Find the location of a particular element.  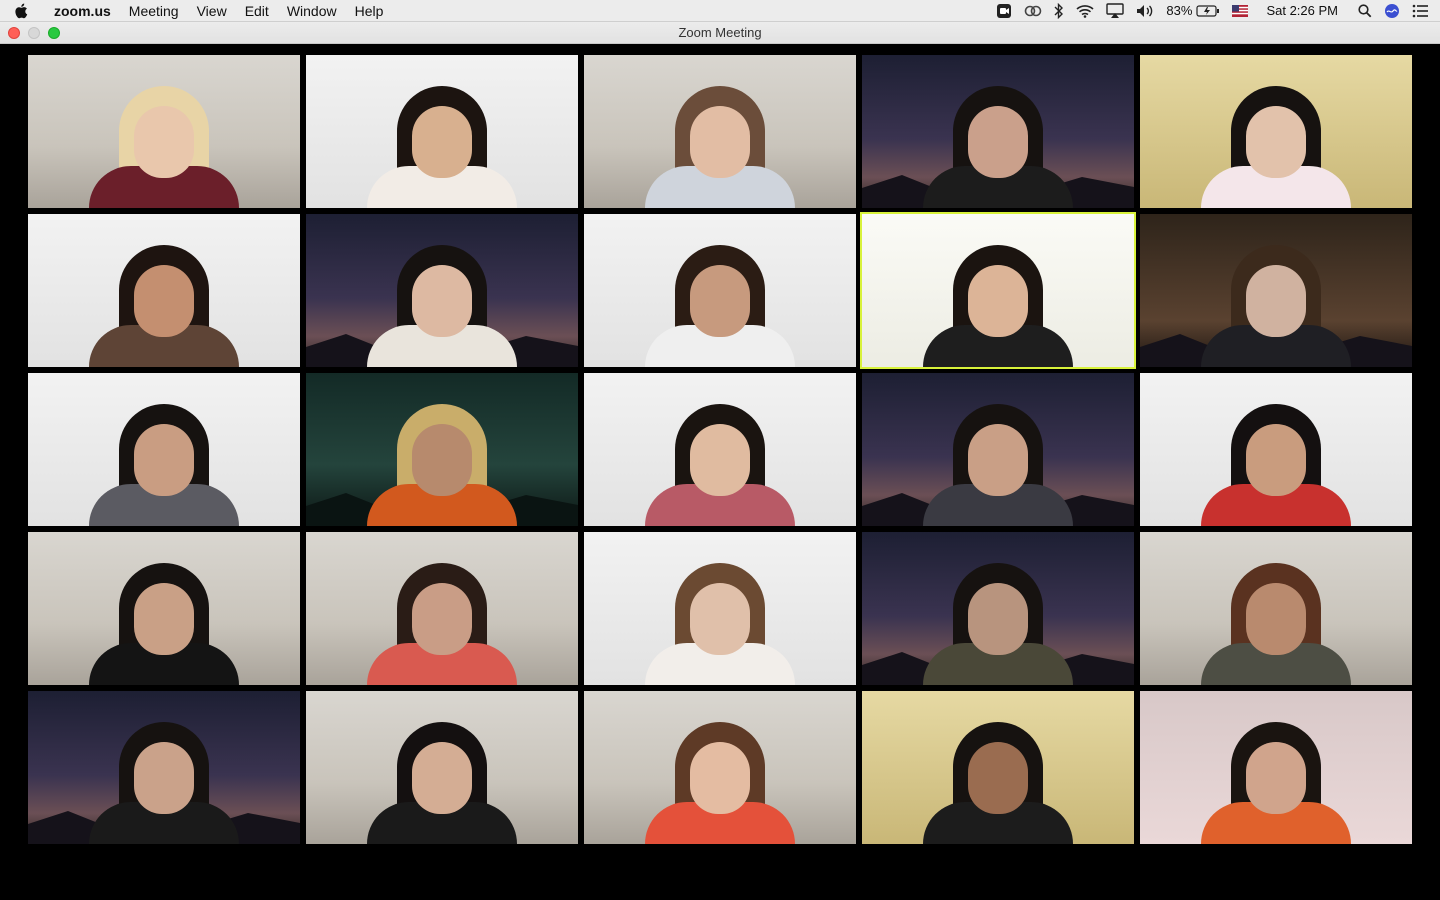

menu-help: Help is located at coordinates (369, 11).